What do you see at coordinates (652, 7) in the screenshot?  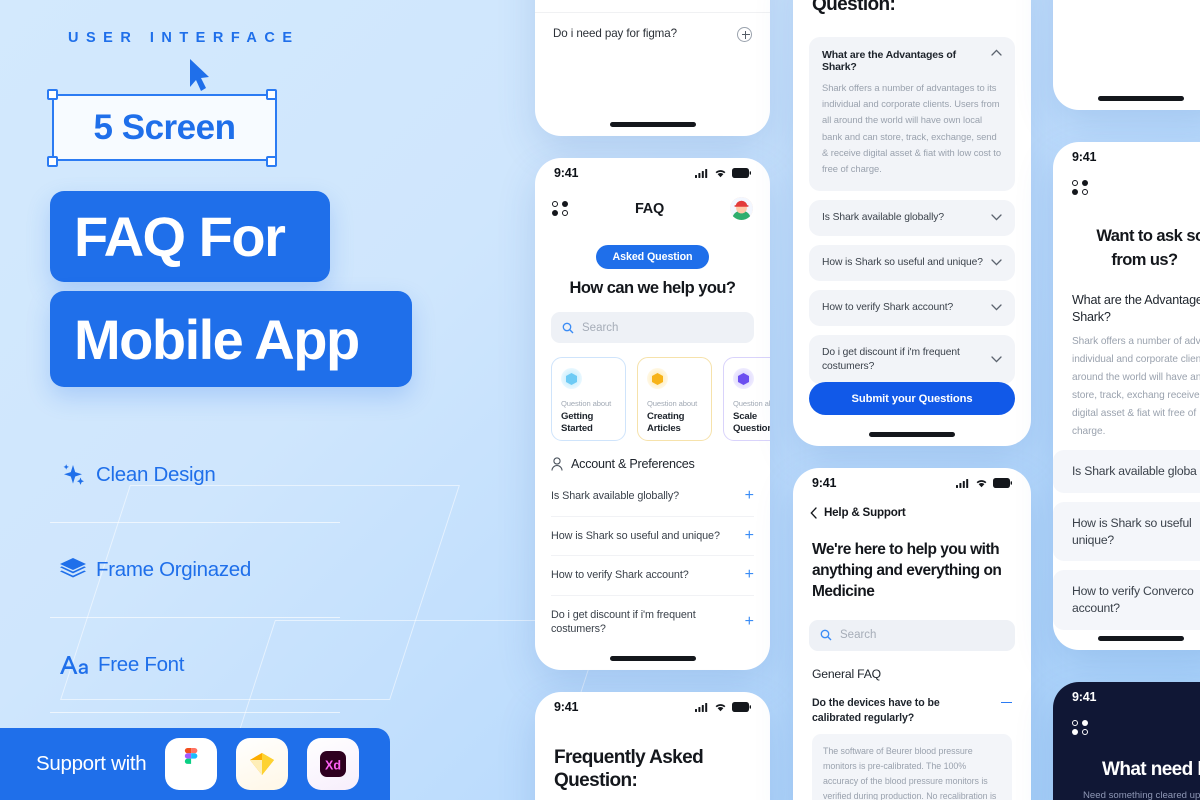 I see `question-row: Do i need to know to use Figma?` at bounding box center [652, 7].